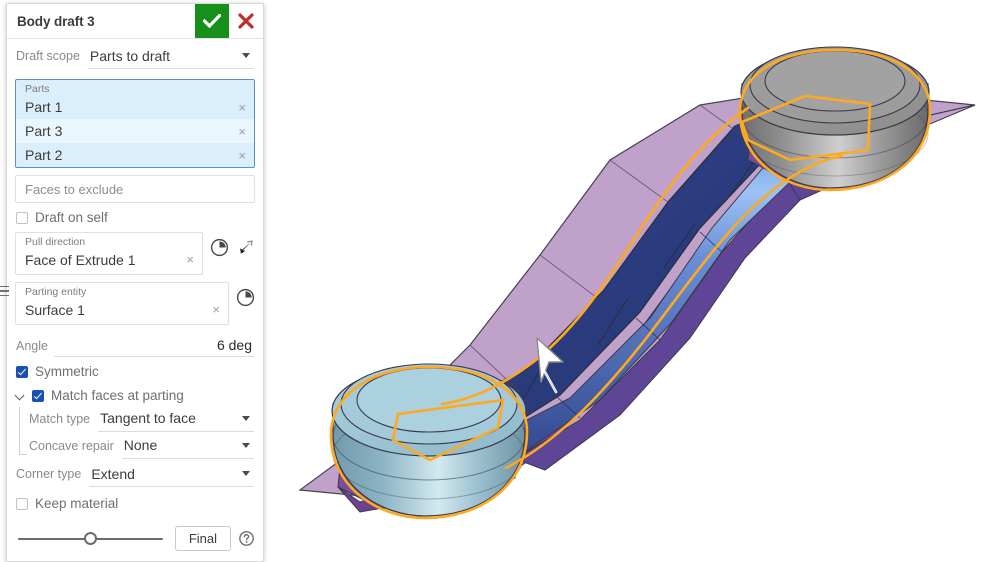 The width and height of the screenshot is (994, 562). Describe the element at coordinates (234, 345) in the screenshot. I see `angle-value: 6 deg` at that location.